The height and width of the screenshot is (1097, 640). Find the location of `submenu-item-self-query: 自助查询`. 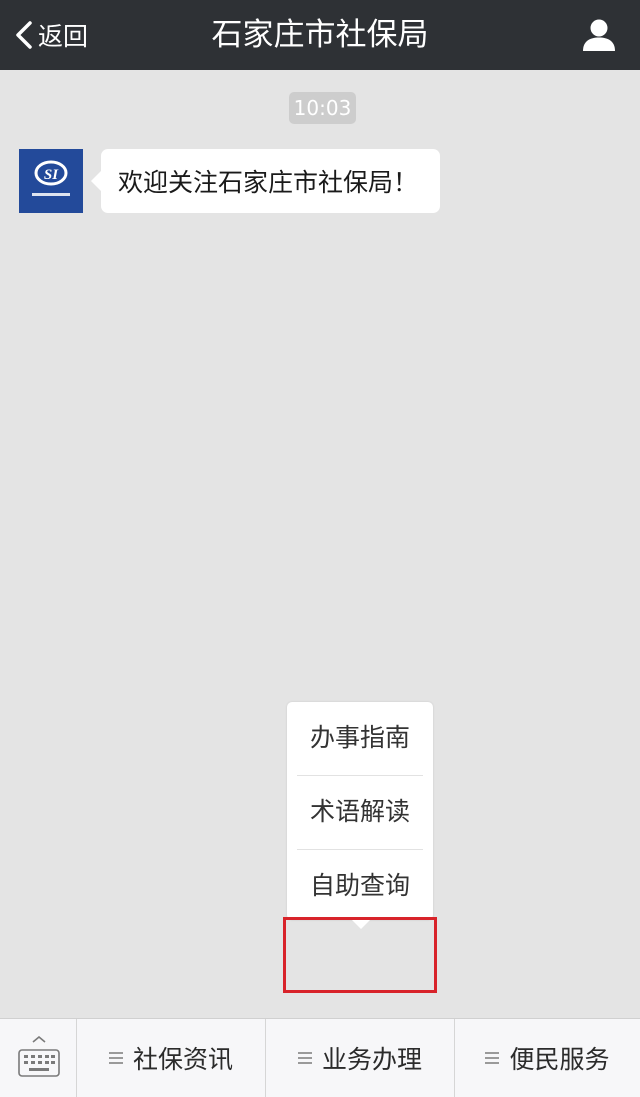

submenu-item-self-query: 自助查询 is located at coordinates (360, 886).